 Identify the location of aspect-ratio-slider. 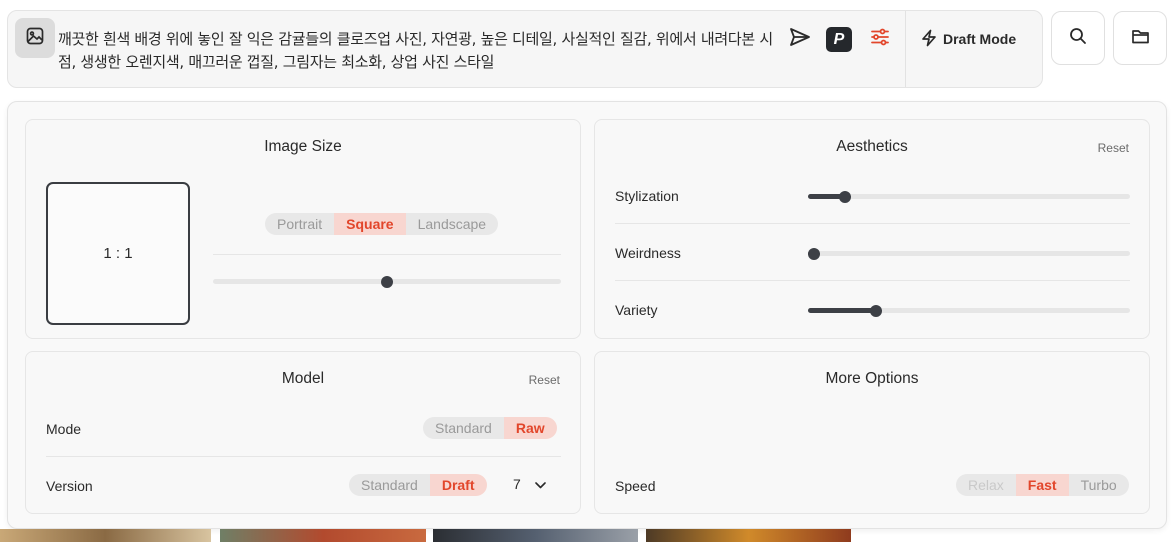
(387, 281).